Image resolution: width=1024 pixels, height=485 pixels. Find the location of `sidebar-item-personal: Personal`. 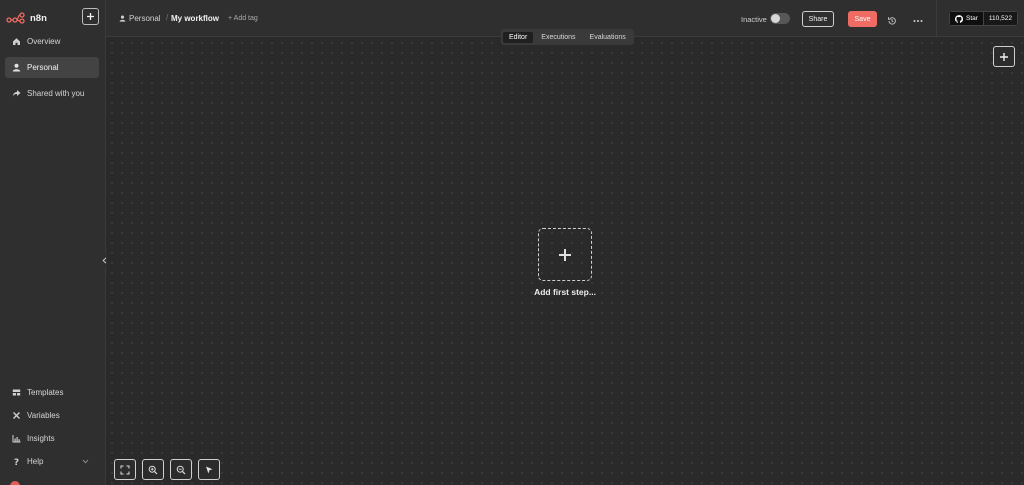

sidebar-item-personal: Personal is located at coordinates (52, 67).